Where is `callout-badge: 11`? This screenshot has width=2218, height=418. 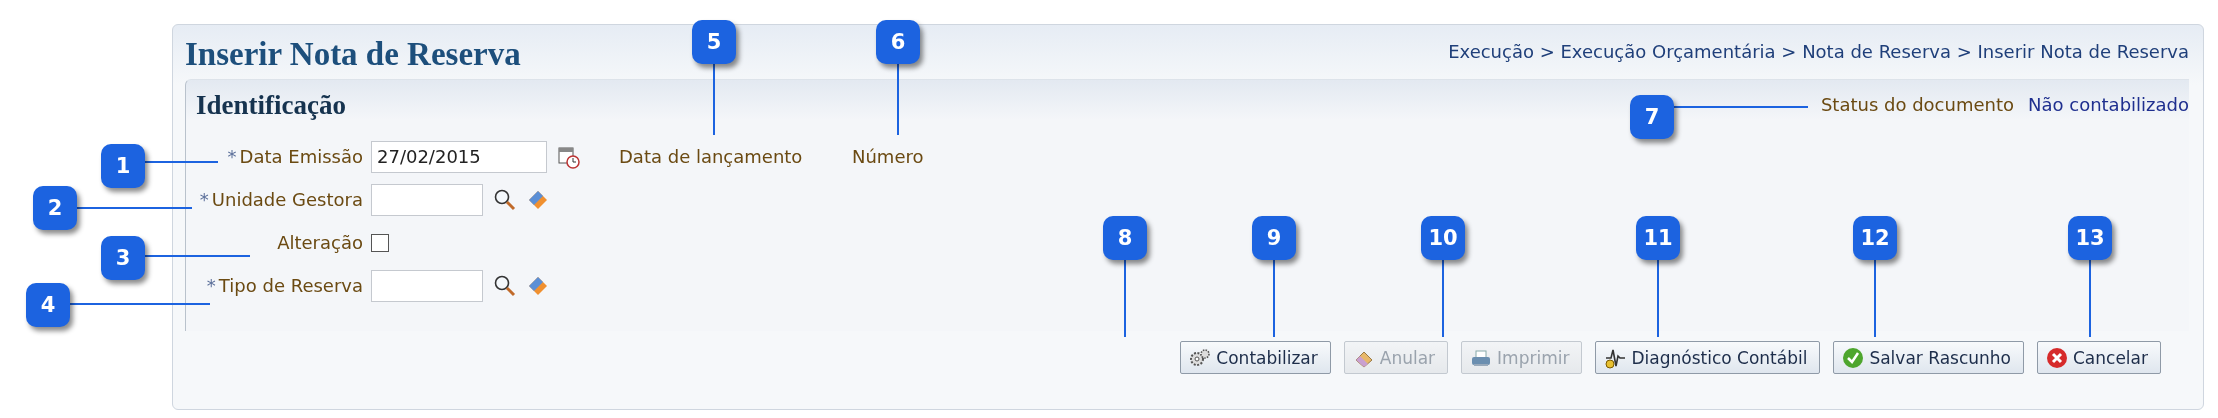
callout-badge: 11 is located at coordinates (1658, 238).